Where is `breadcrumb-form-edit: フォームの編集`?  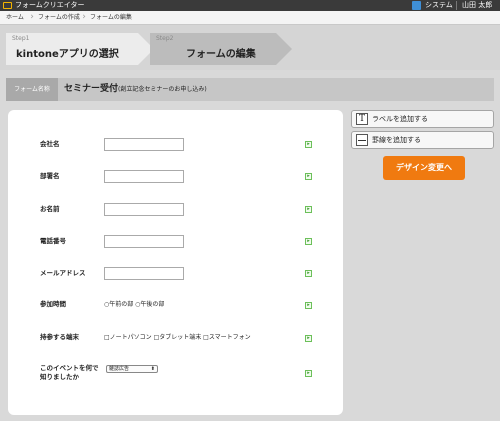
breadcrumb-form-edit: フォームの編集 is located at coordinates (111, 17).